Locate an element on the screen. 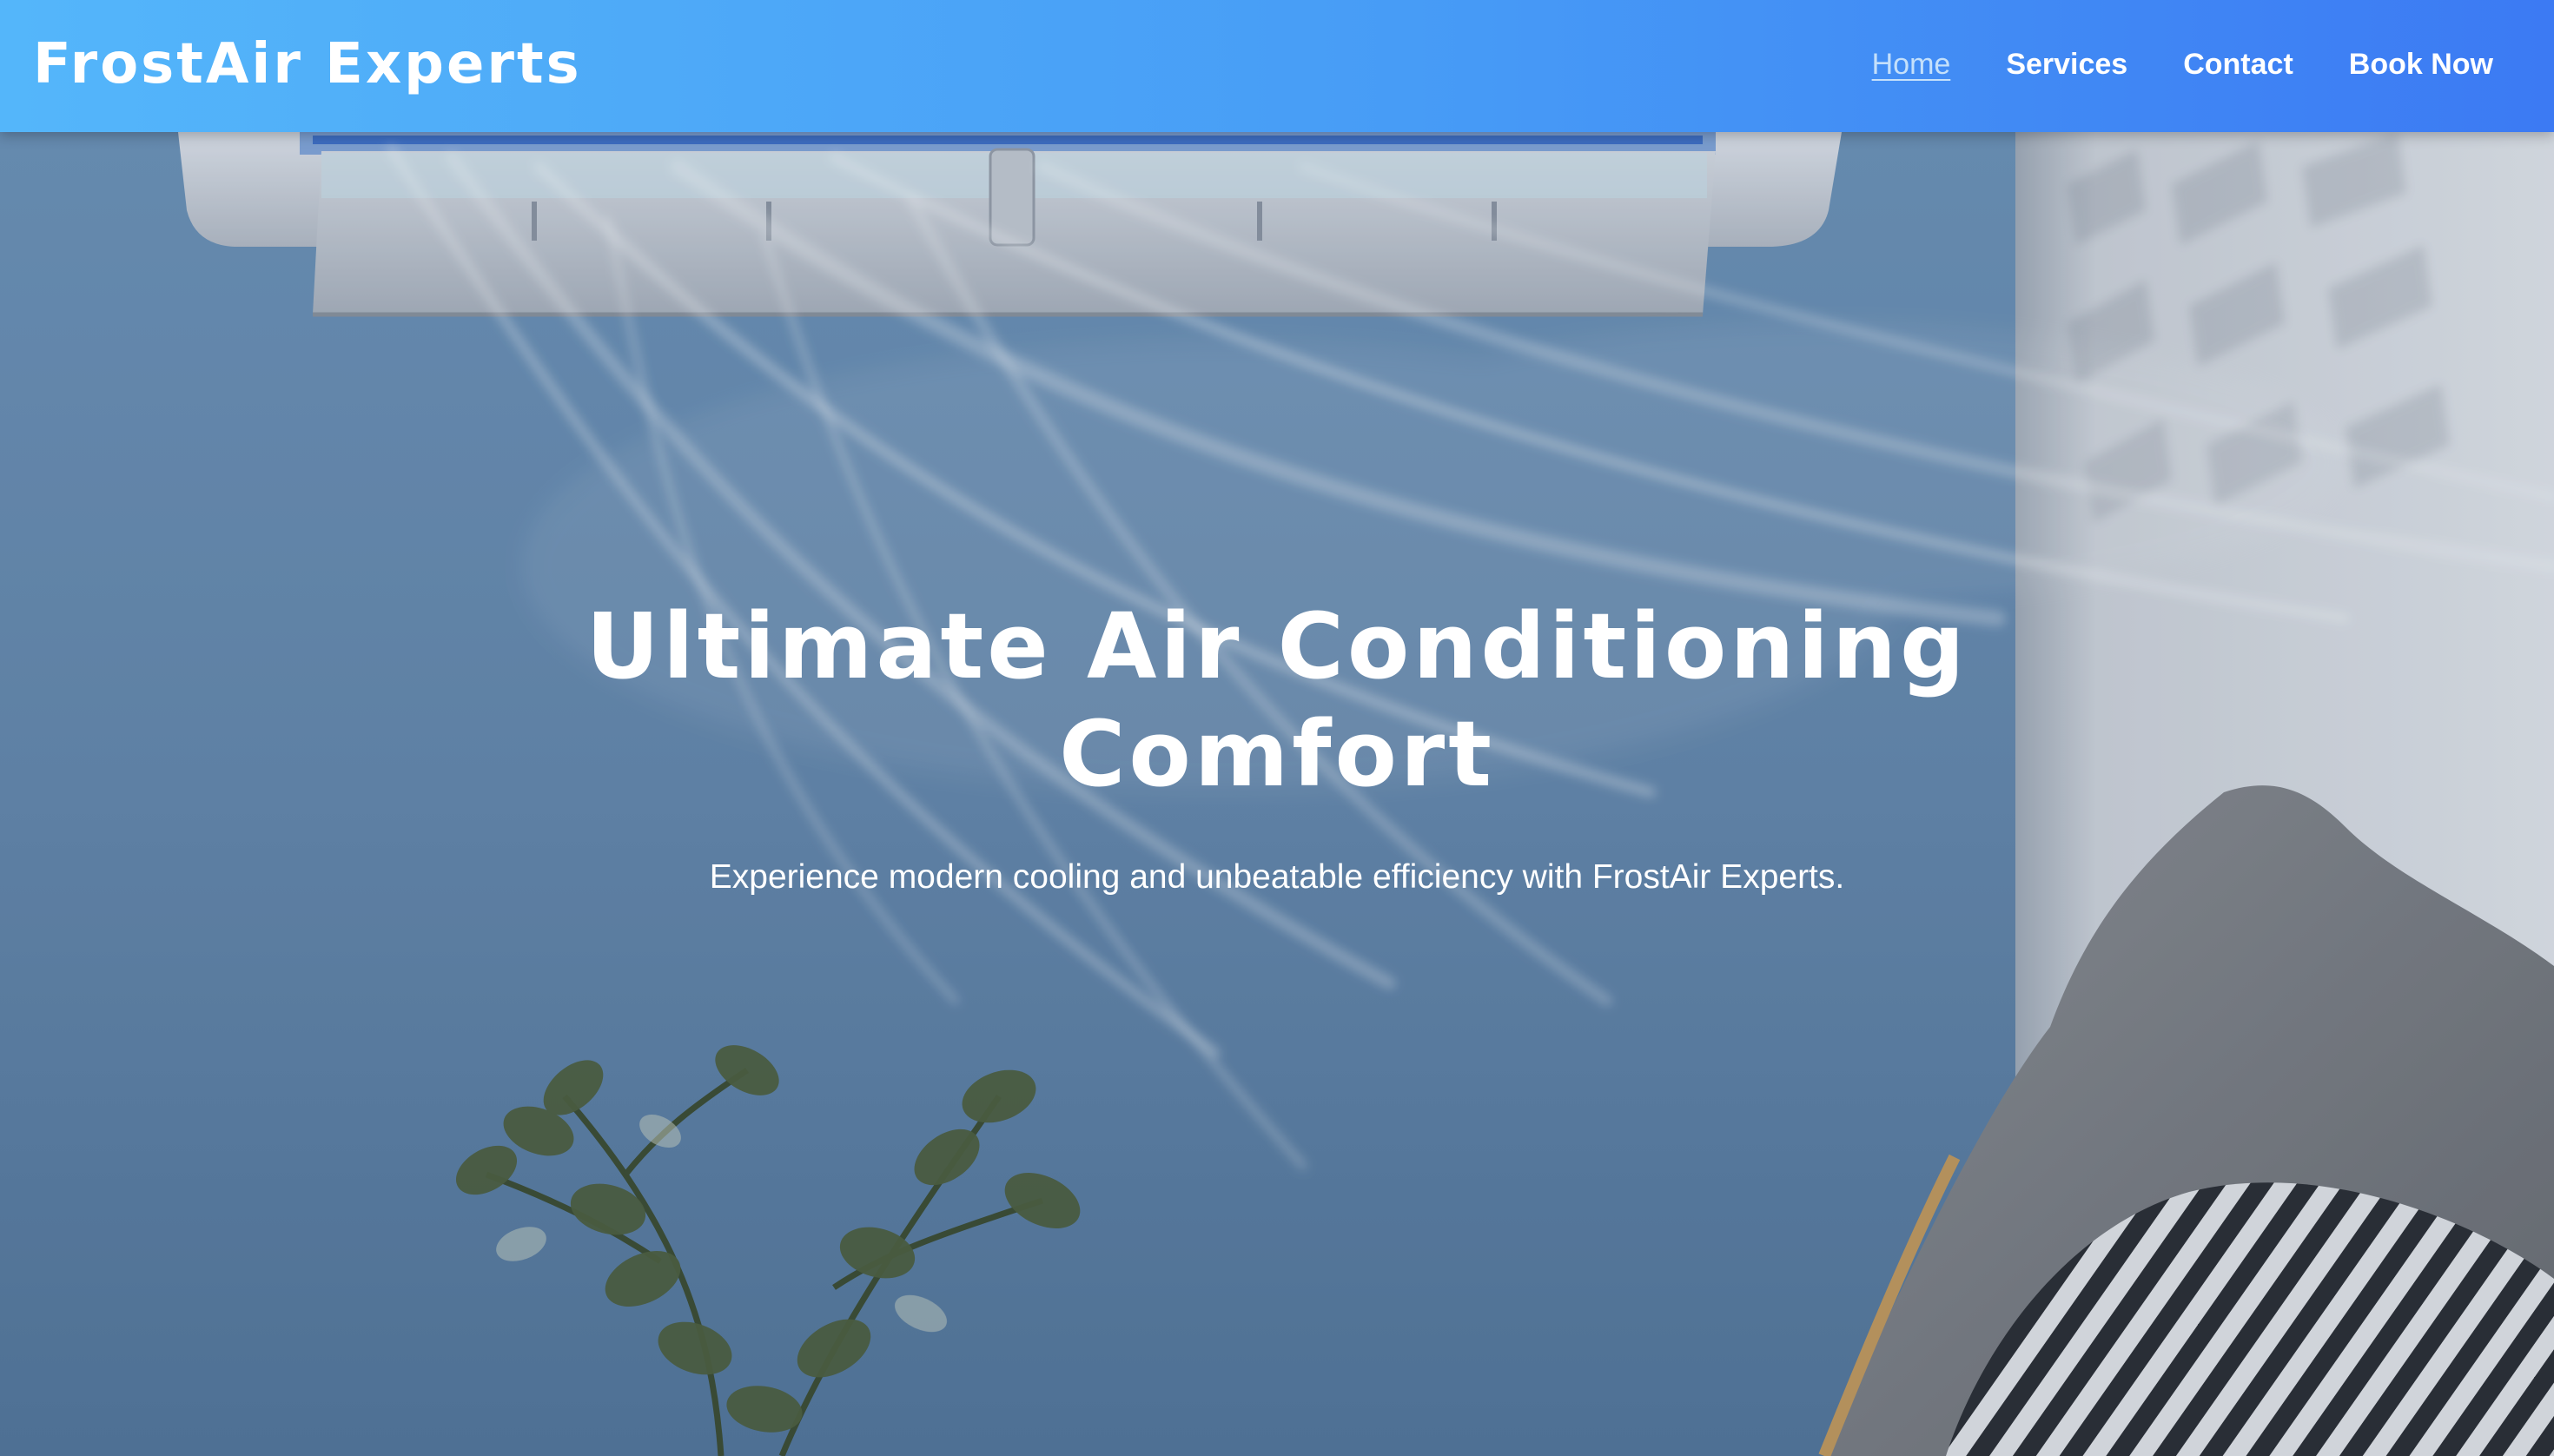  nav-link-services: Services is located at coordinates (2067, 64).